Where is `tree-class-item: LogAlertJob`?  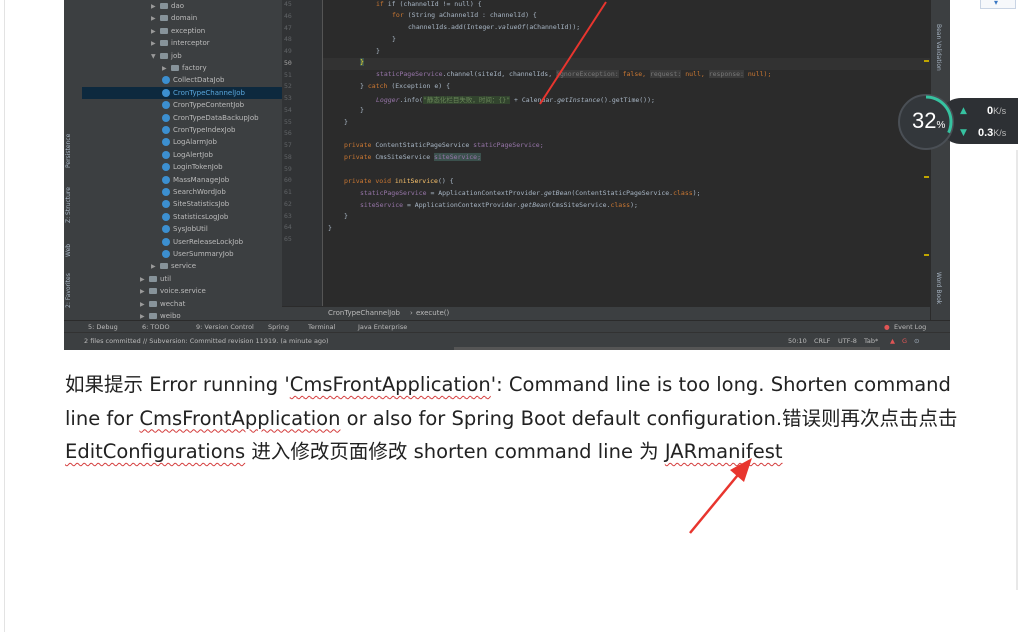 tree-class-item: LogAlertJob is located at coordinates (182, 155).